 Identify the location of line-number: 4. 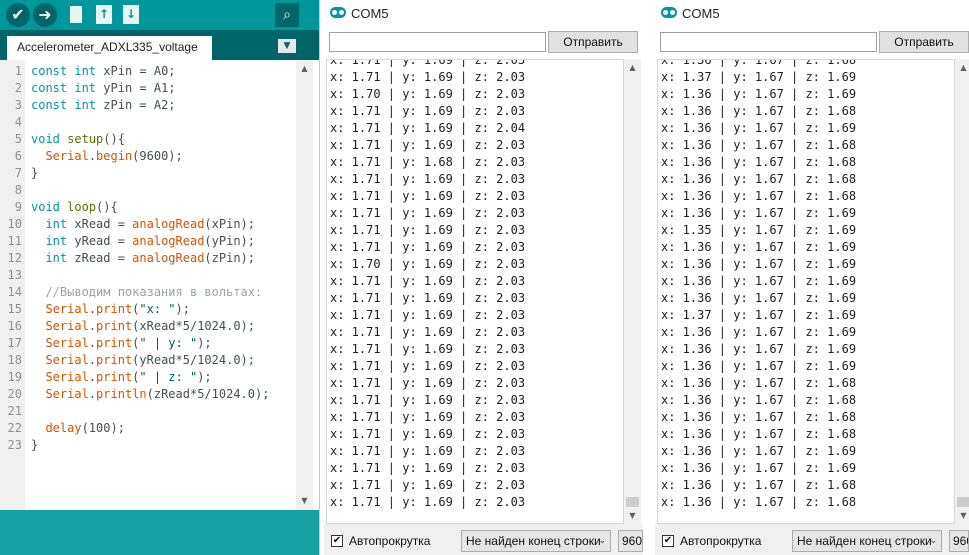
(18, 122).